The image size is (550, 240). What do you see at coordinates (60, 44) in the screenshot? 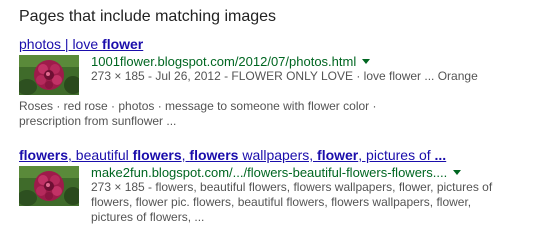
I see `title-part: photos | love` at bounding box center [60, 44].